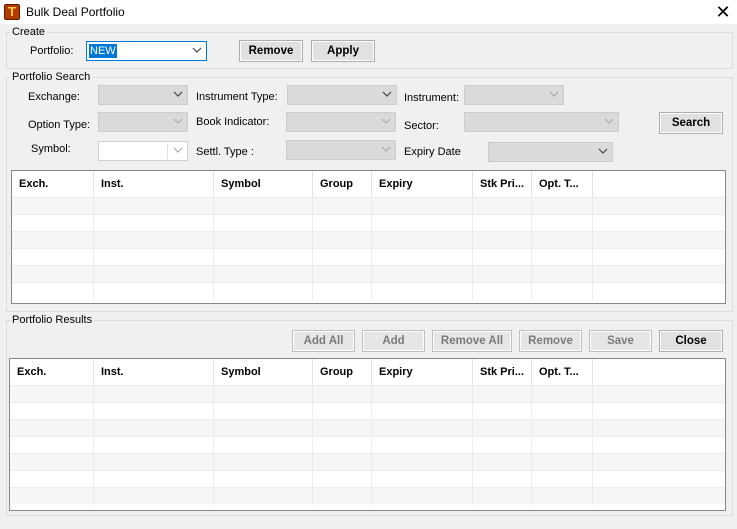 This screenshot has height=529, width=737. What do you see at coordinates (343, 51) in the screenshot?
I see `apply-button: Apply` at bounding box center [343, 51].